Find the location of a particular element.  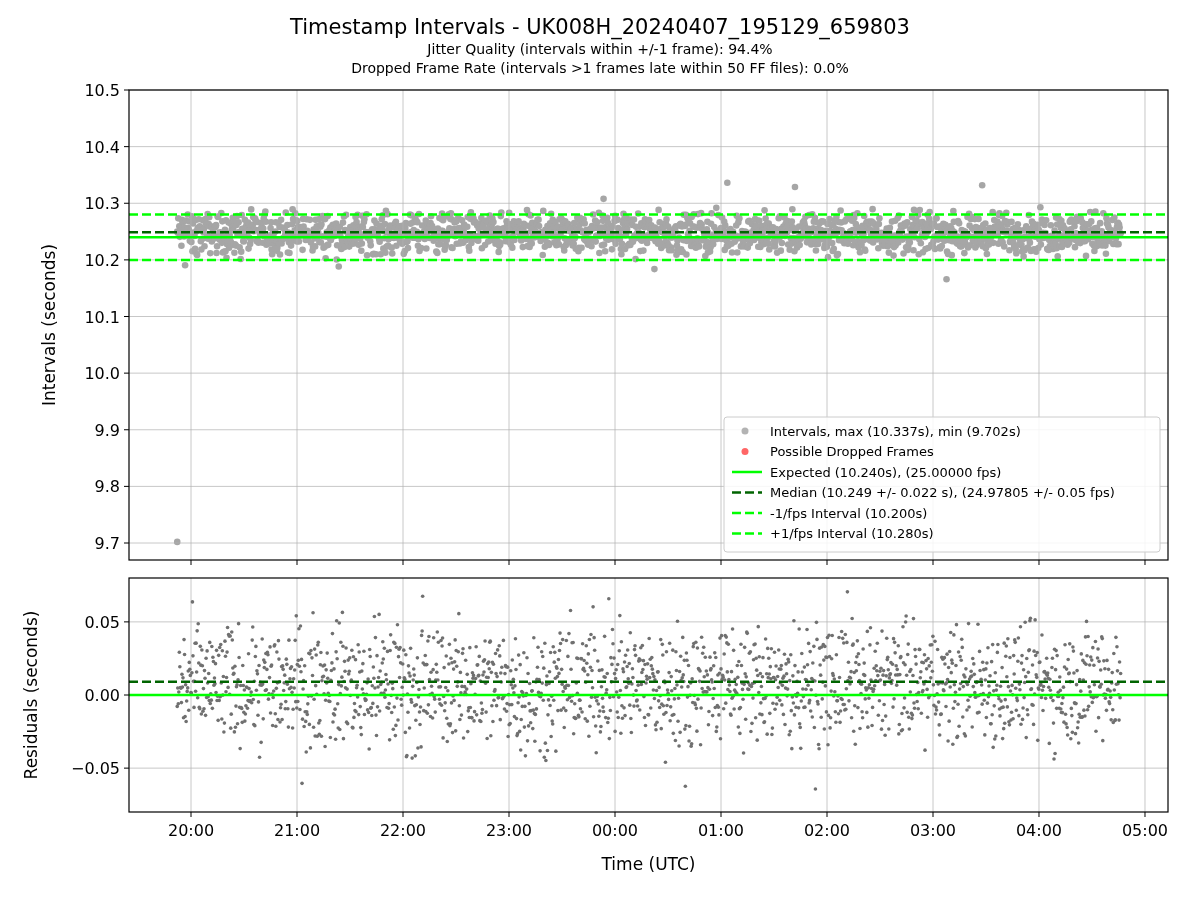

legend-label: Intervals, max (10.337s), min (9.702s) is located at coordinates (895, 431).